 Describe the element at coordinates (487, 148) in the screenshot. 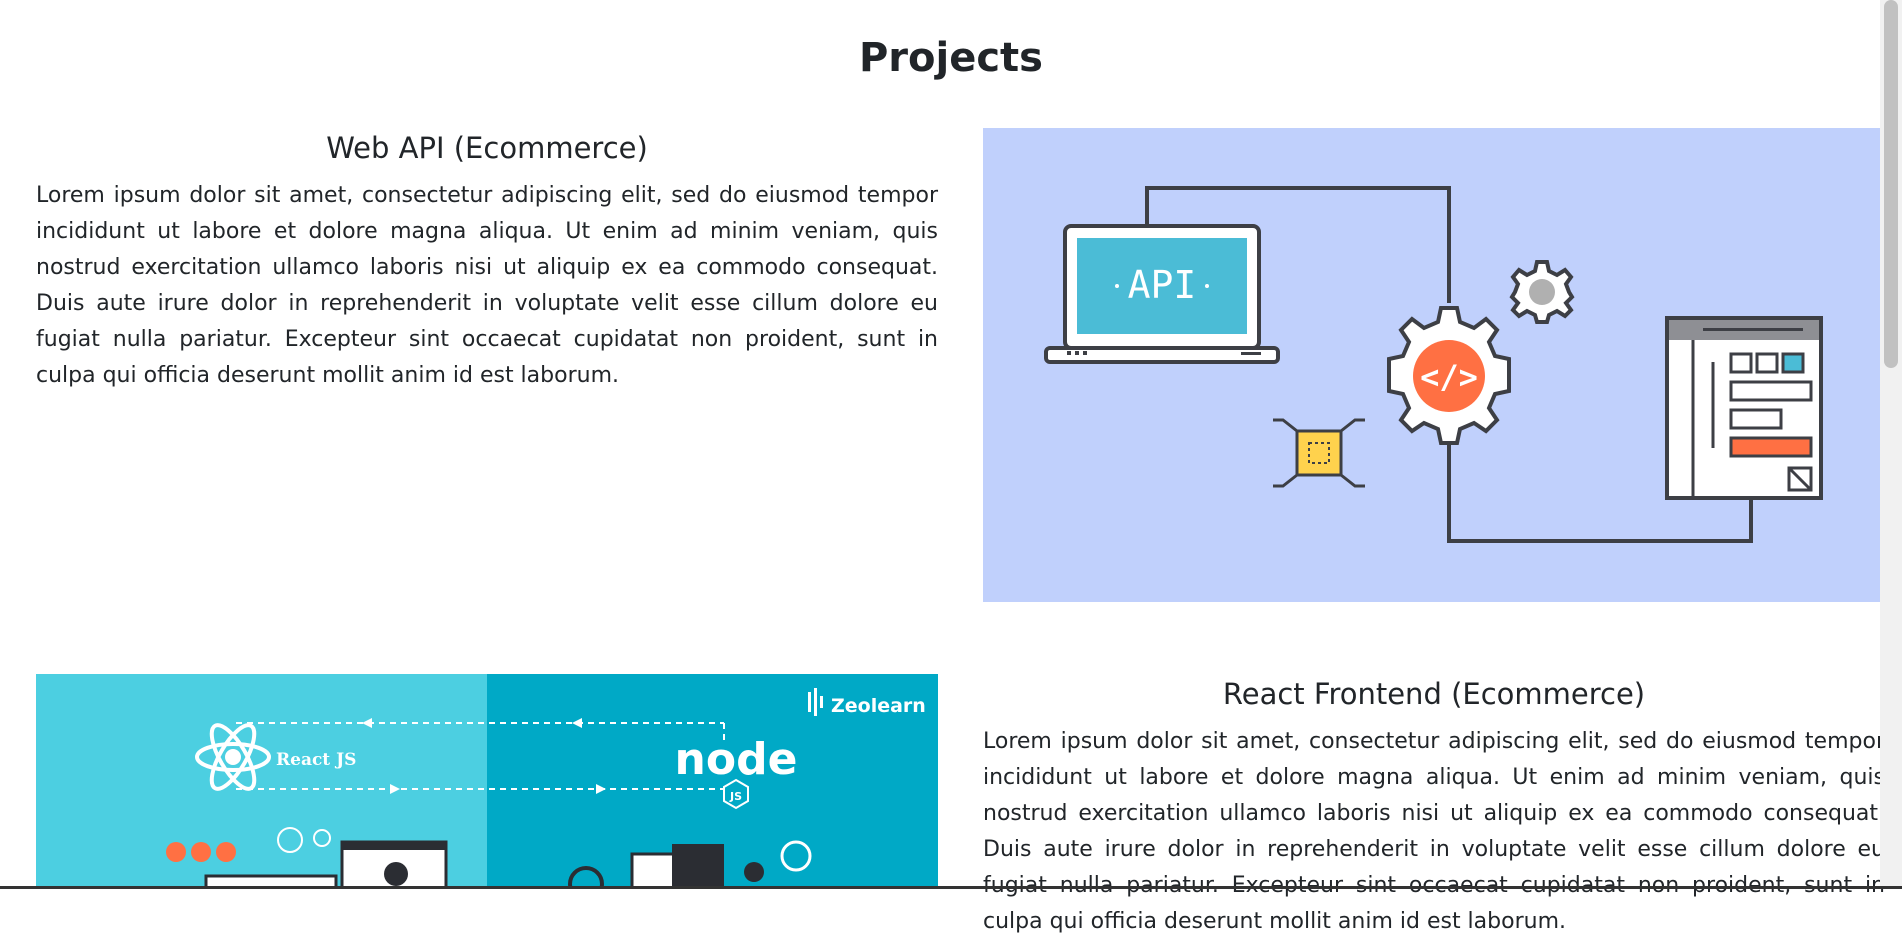

I see `project-title-web-api: Web API (Ecommerce)` at that location.